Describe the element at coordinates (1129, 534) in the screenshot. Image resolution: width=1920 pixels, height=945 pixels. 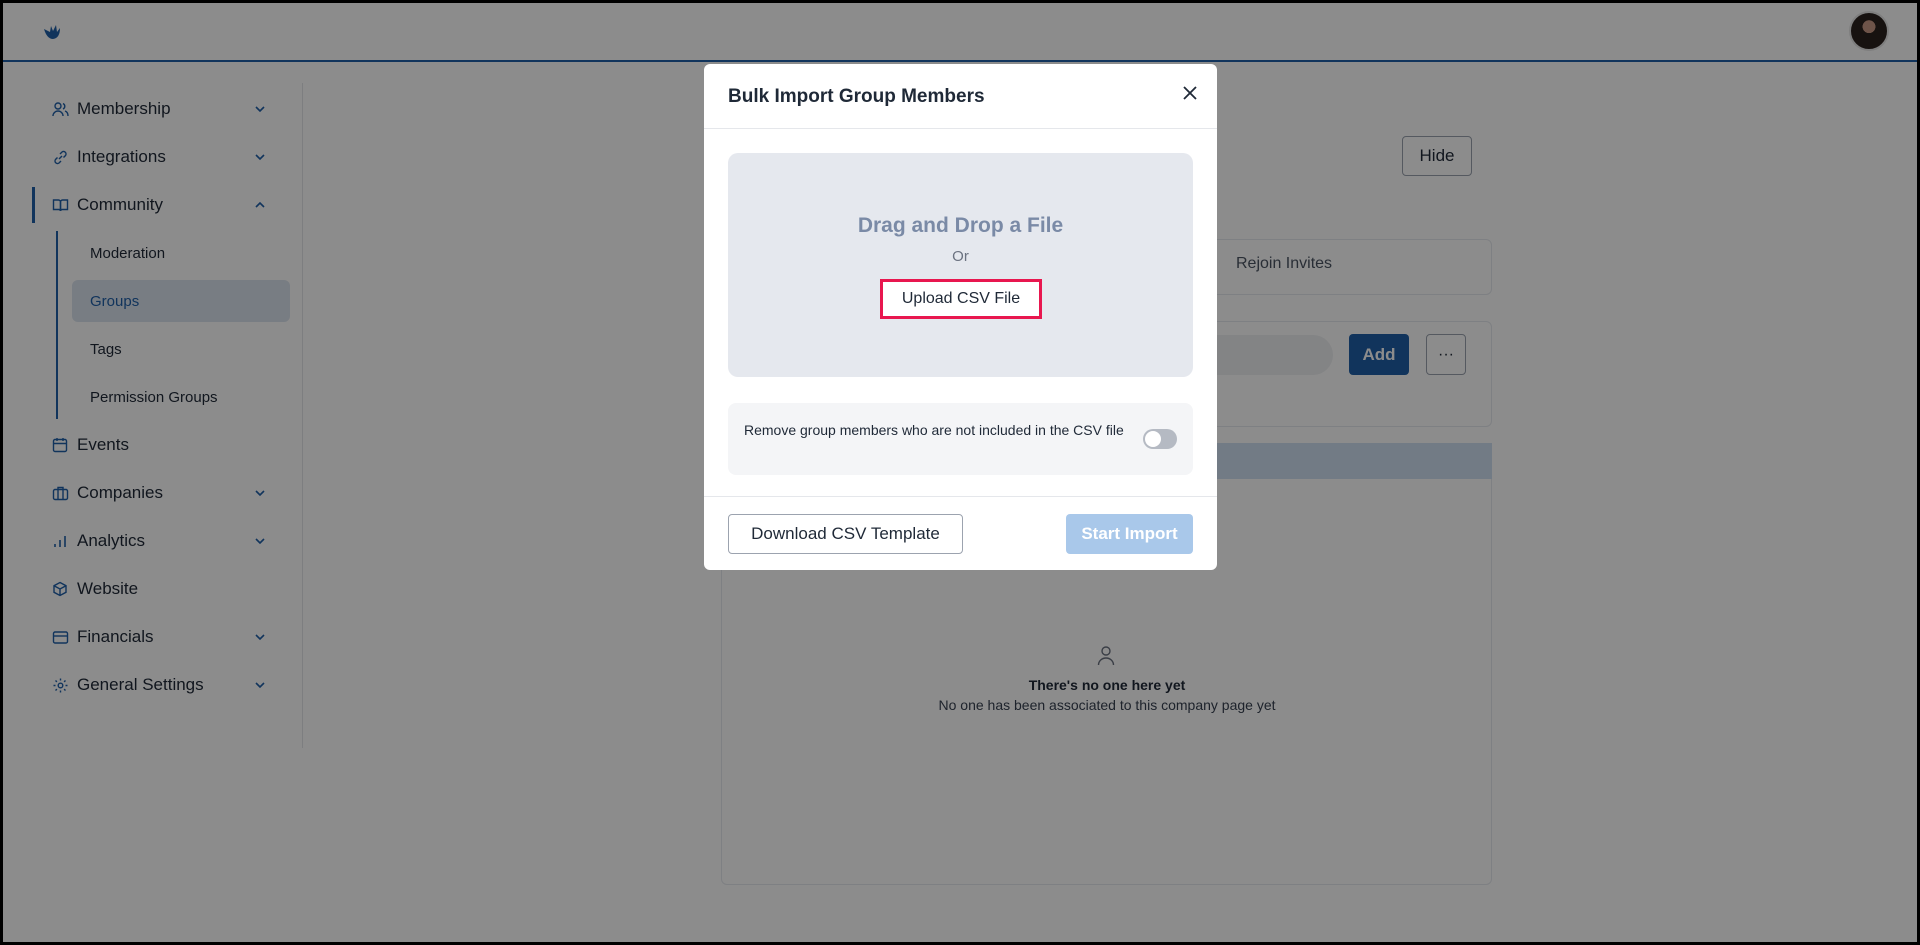
I see `start-import-button: Start Import` at that location.